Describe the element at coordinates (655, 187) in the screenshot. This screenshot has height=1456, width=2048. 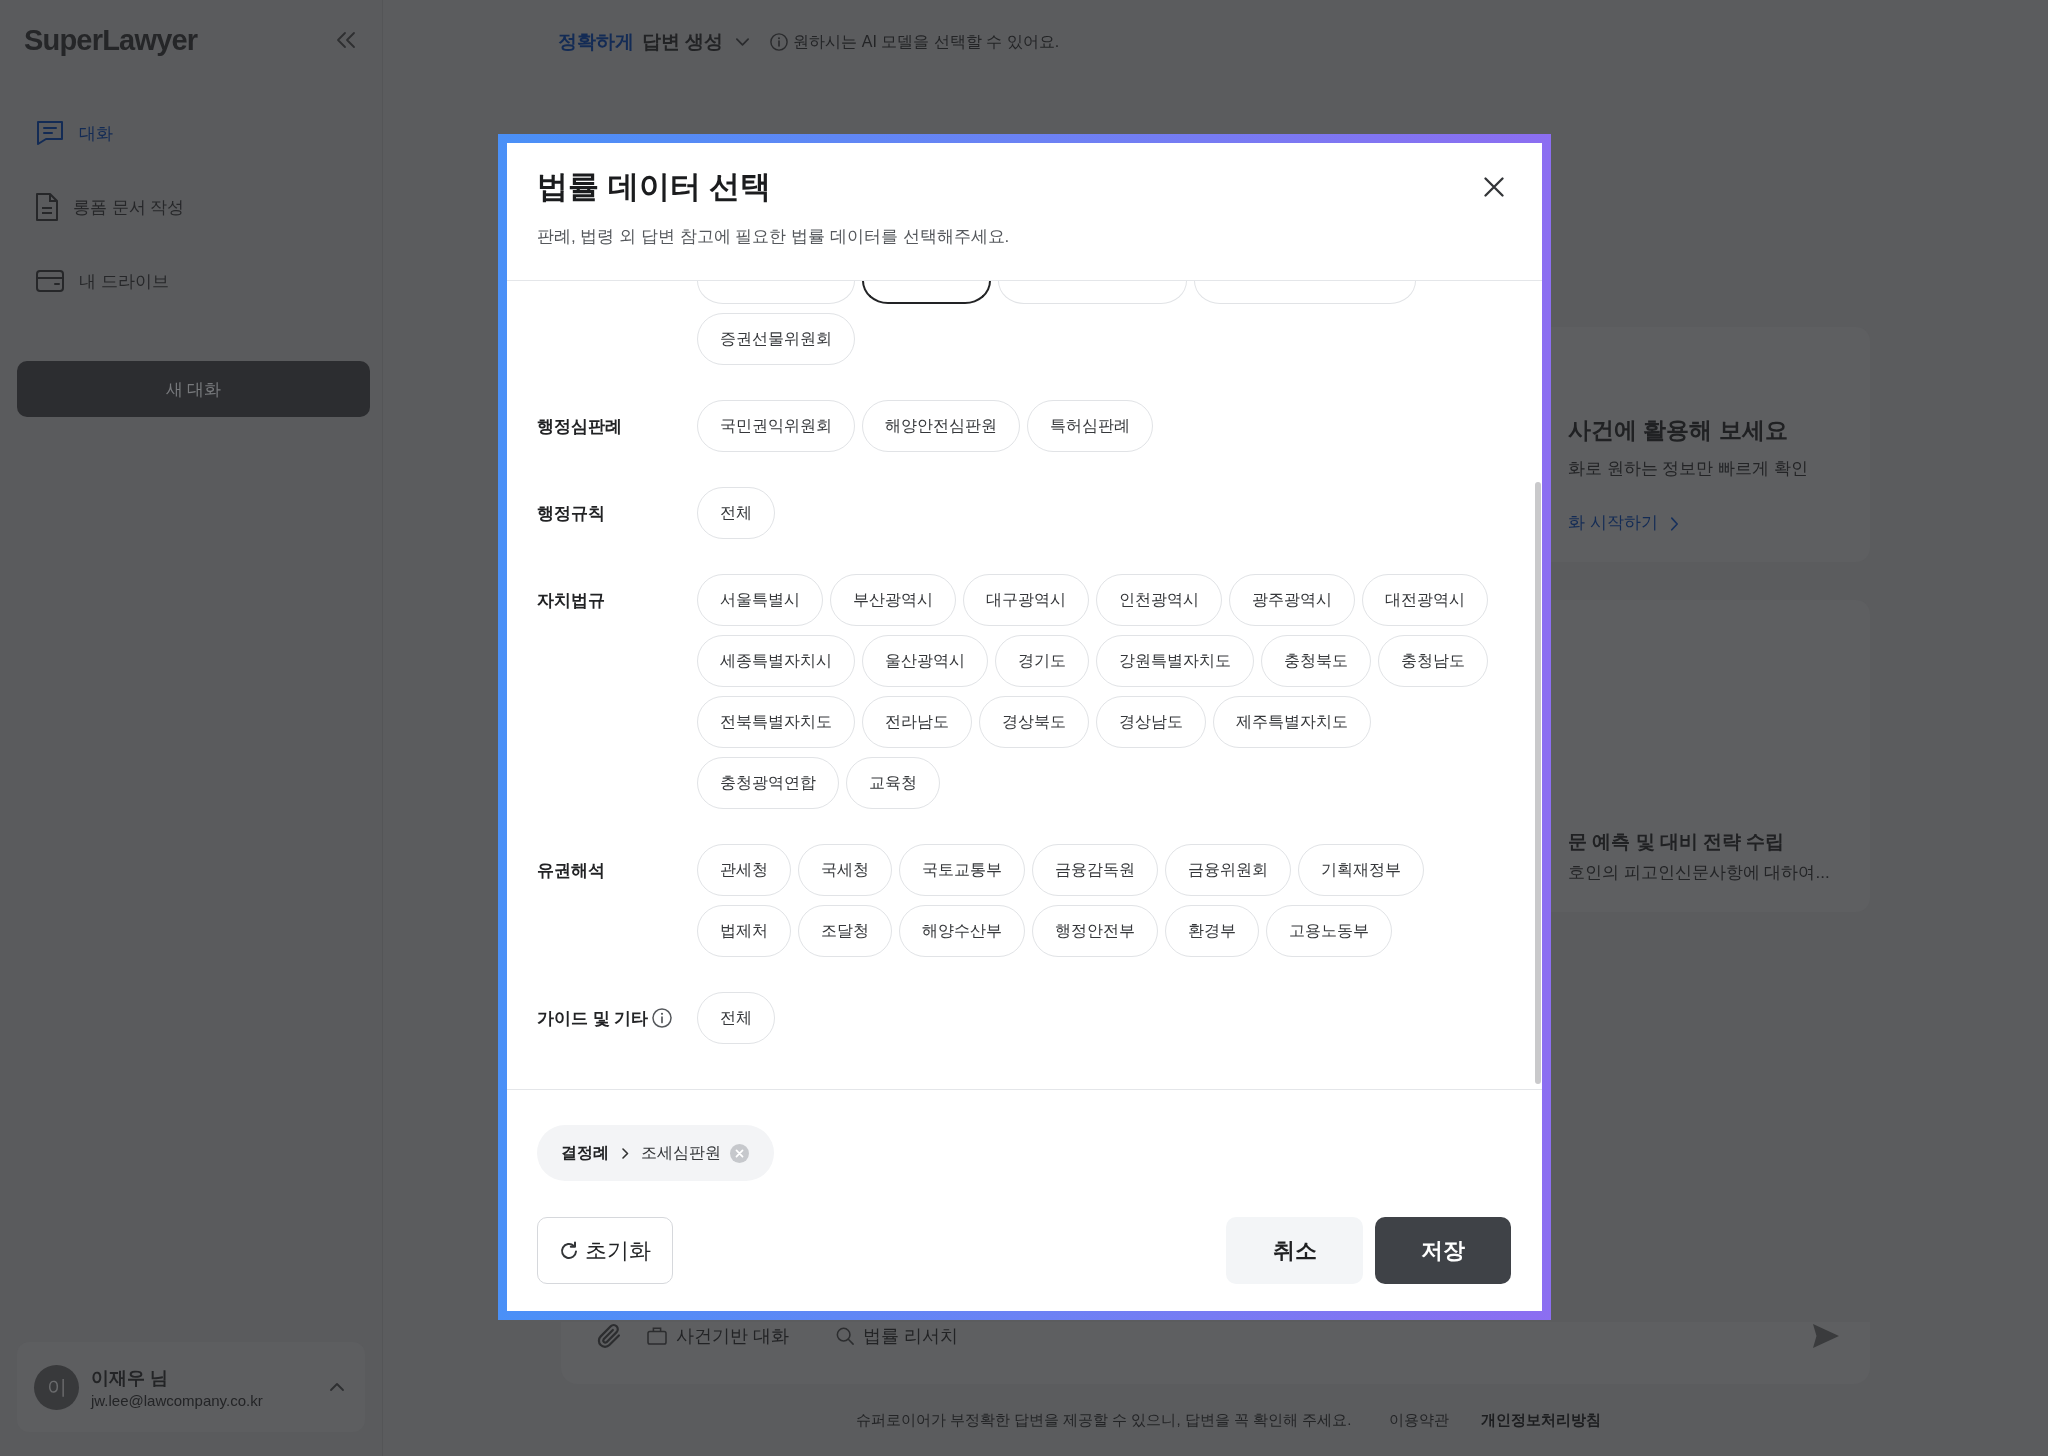
I see `modal-title: 법률 데이터 선택` at that location.